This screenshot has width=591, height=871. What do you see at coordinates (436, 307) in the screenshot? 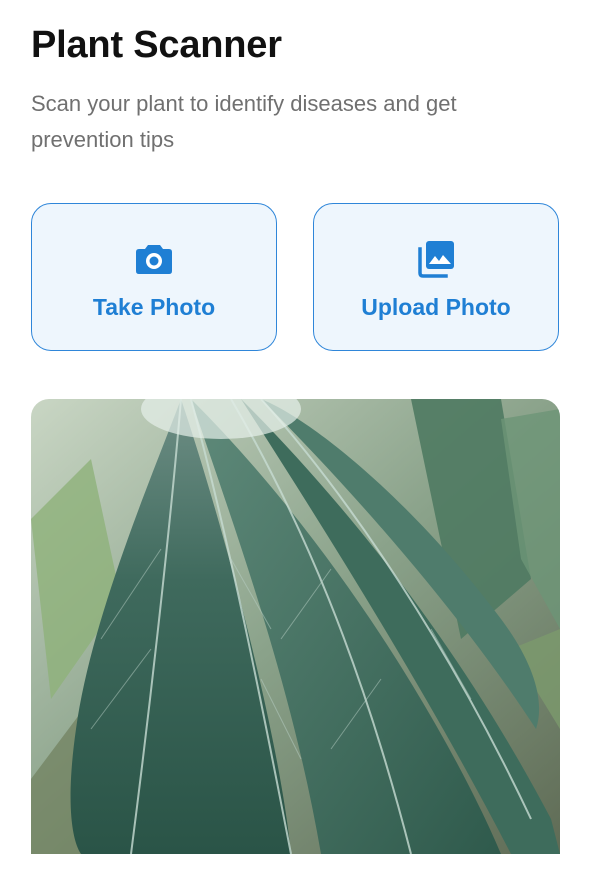
I see `upload-photo-label: Upload Photo` at bounding box center [436, 307].